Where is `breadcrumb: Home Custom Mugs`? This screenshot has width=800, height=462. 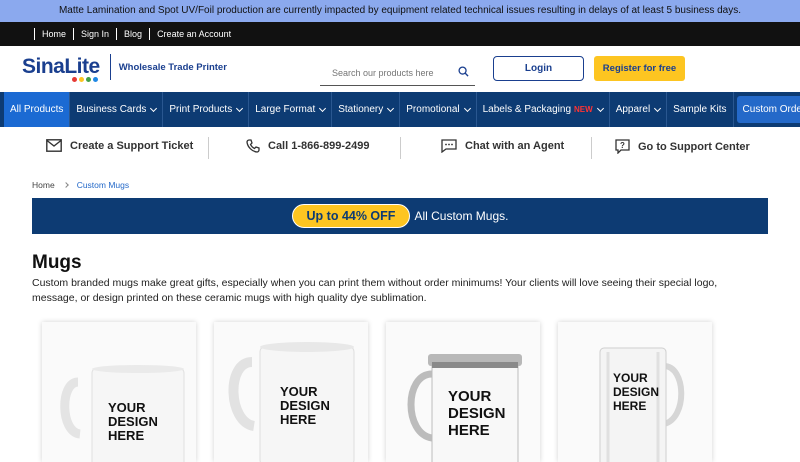
breadcrumb: Home Custom Mugs is located at coordinates (80, 185).